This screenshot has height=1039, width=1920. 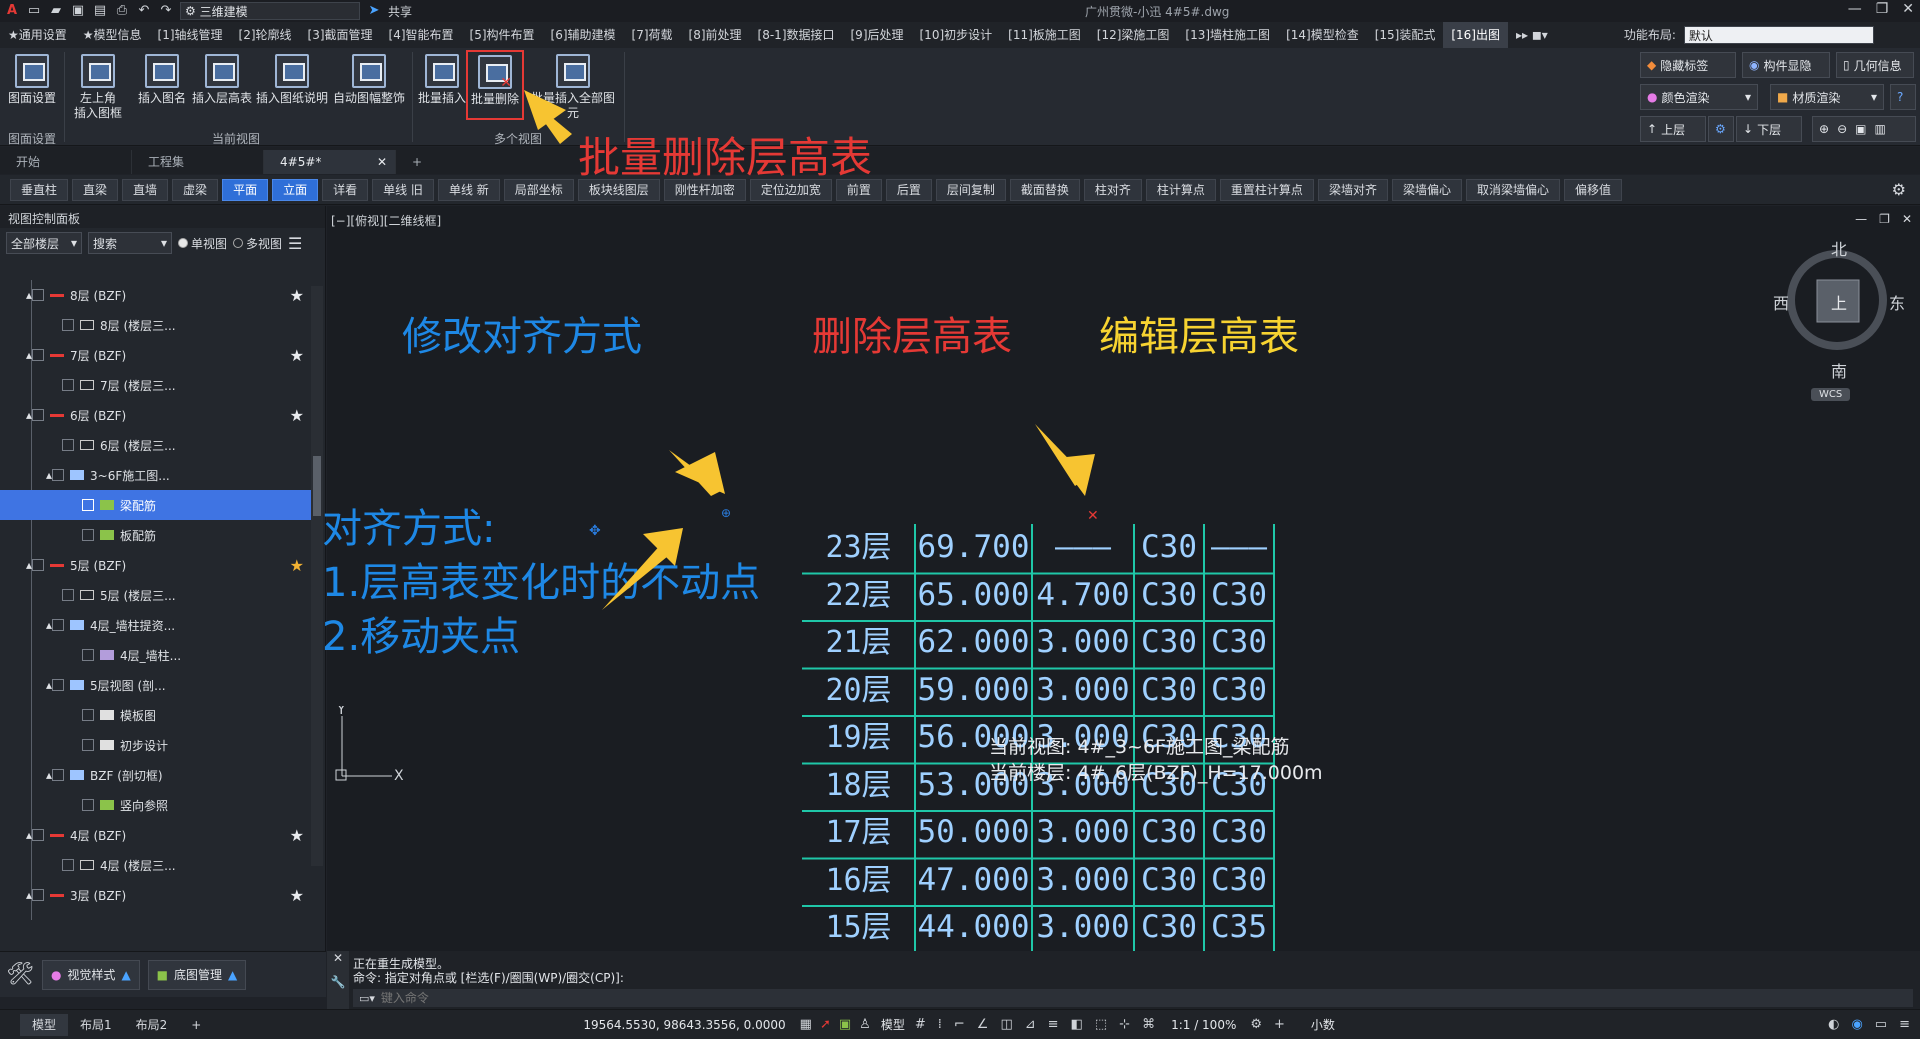 What do you see at coordinates (1112, 189) in the screenshot?
I see `toolbar-button: 柱对齐` at bounding box center [1112, 189].